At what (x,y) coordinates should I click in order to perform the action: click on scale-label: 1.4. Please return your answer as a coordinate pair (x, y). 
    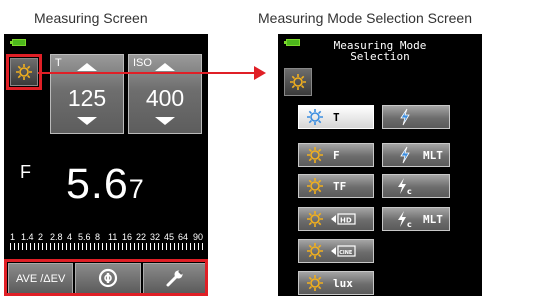
    Looking at the image, I should click on (27, 237).